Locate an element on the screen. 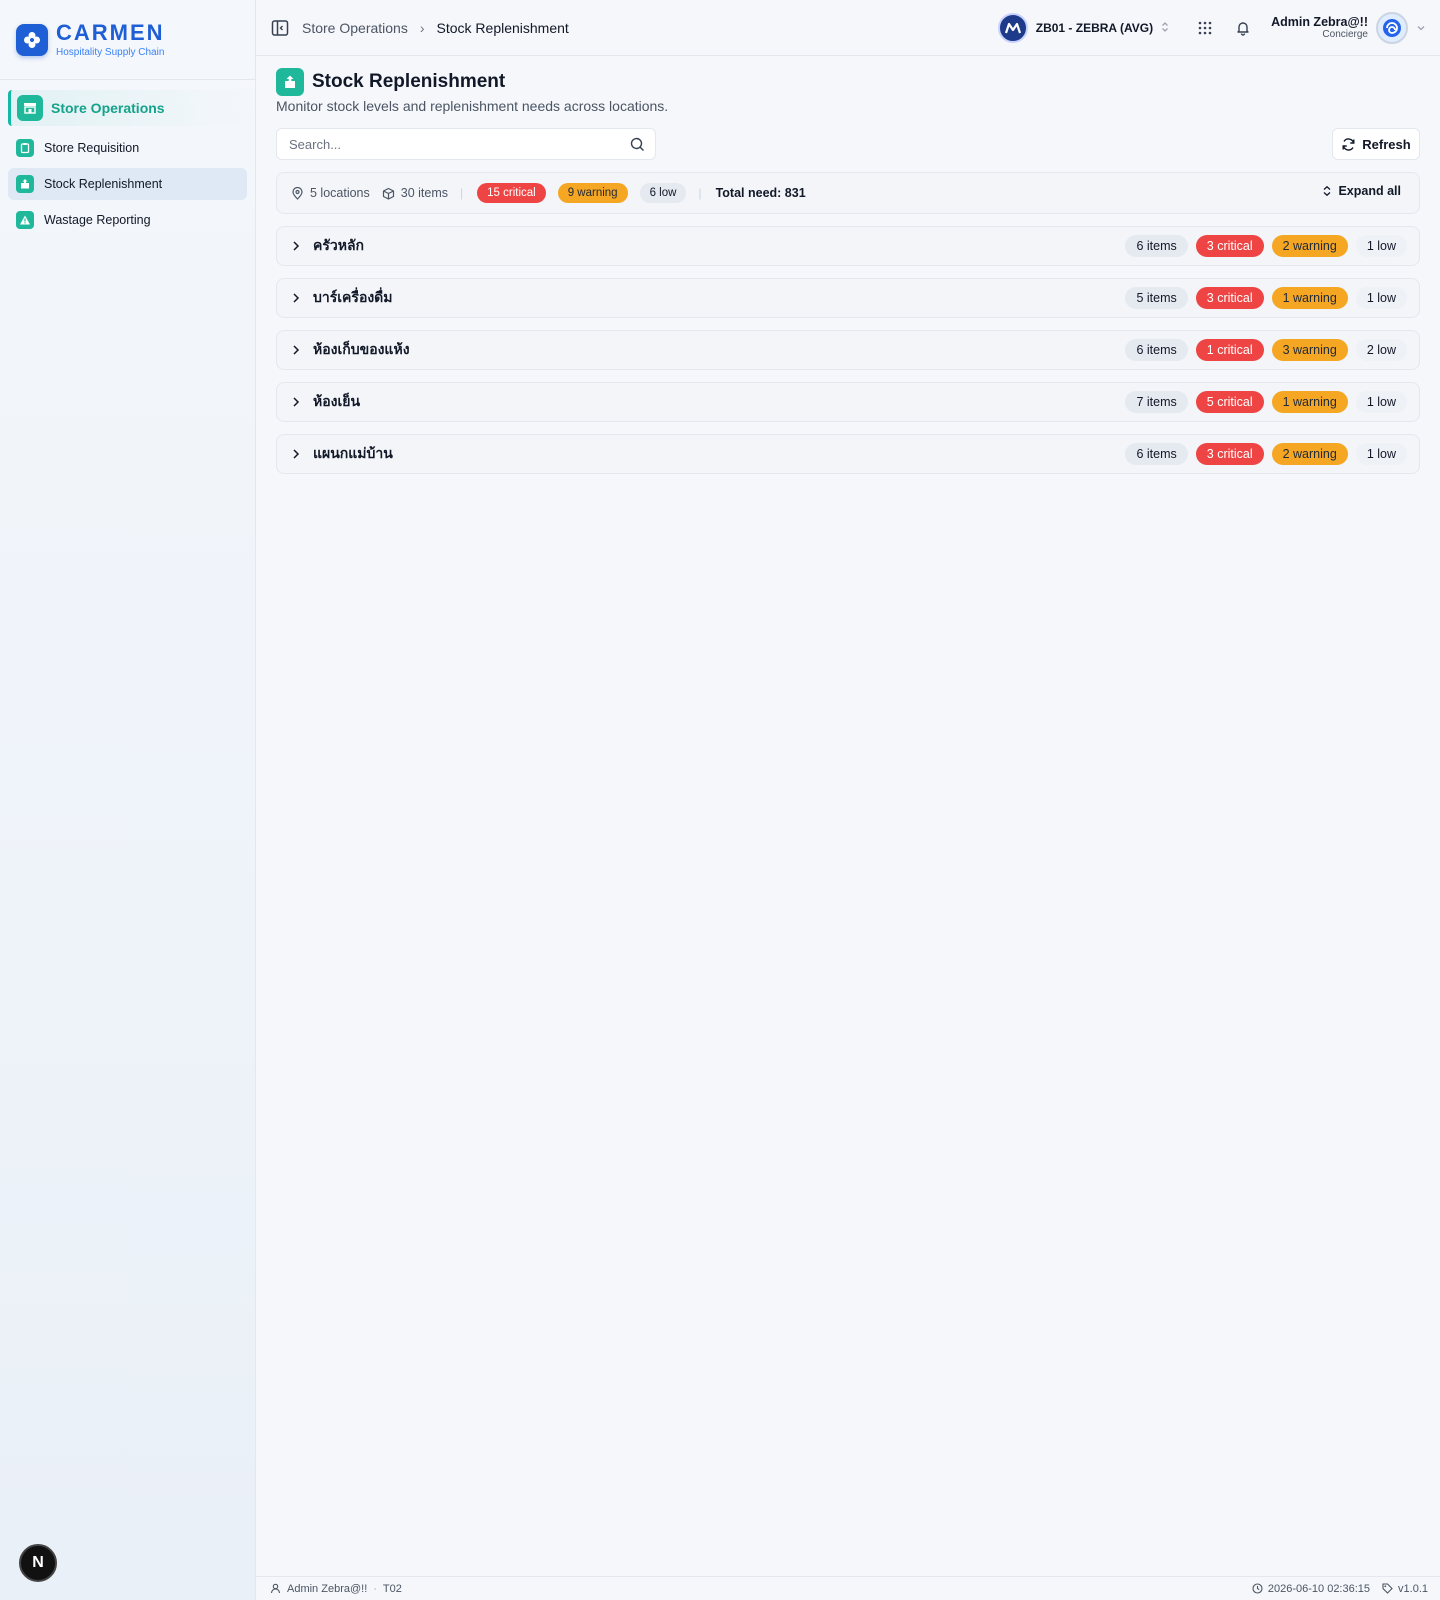 This screenshot has height=1600, width=1440. sidebar-item-store-requisition: Store Requisition is located at coordinates (127, 148).